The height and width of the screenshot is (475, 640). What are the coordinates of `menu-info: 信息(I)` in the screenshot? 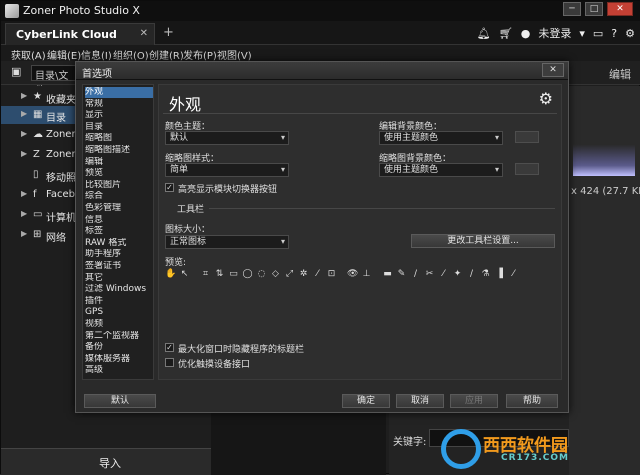 It's located at (96, 54).